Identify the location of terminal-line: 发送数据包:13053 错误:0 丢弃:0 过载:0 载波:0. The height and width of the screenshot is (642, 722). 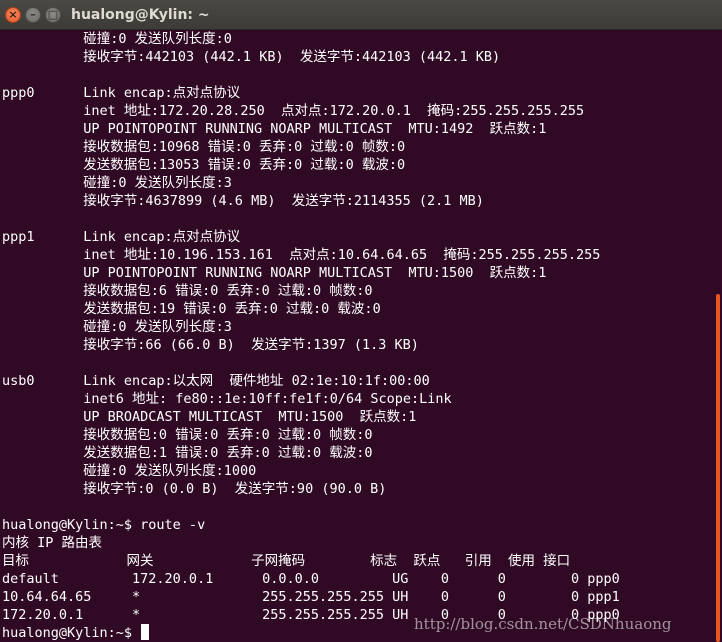
(204, 165).